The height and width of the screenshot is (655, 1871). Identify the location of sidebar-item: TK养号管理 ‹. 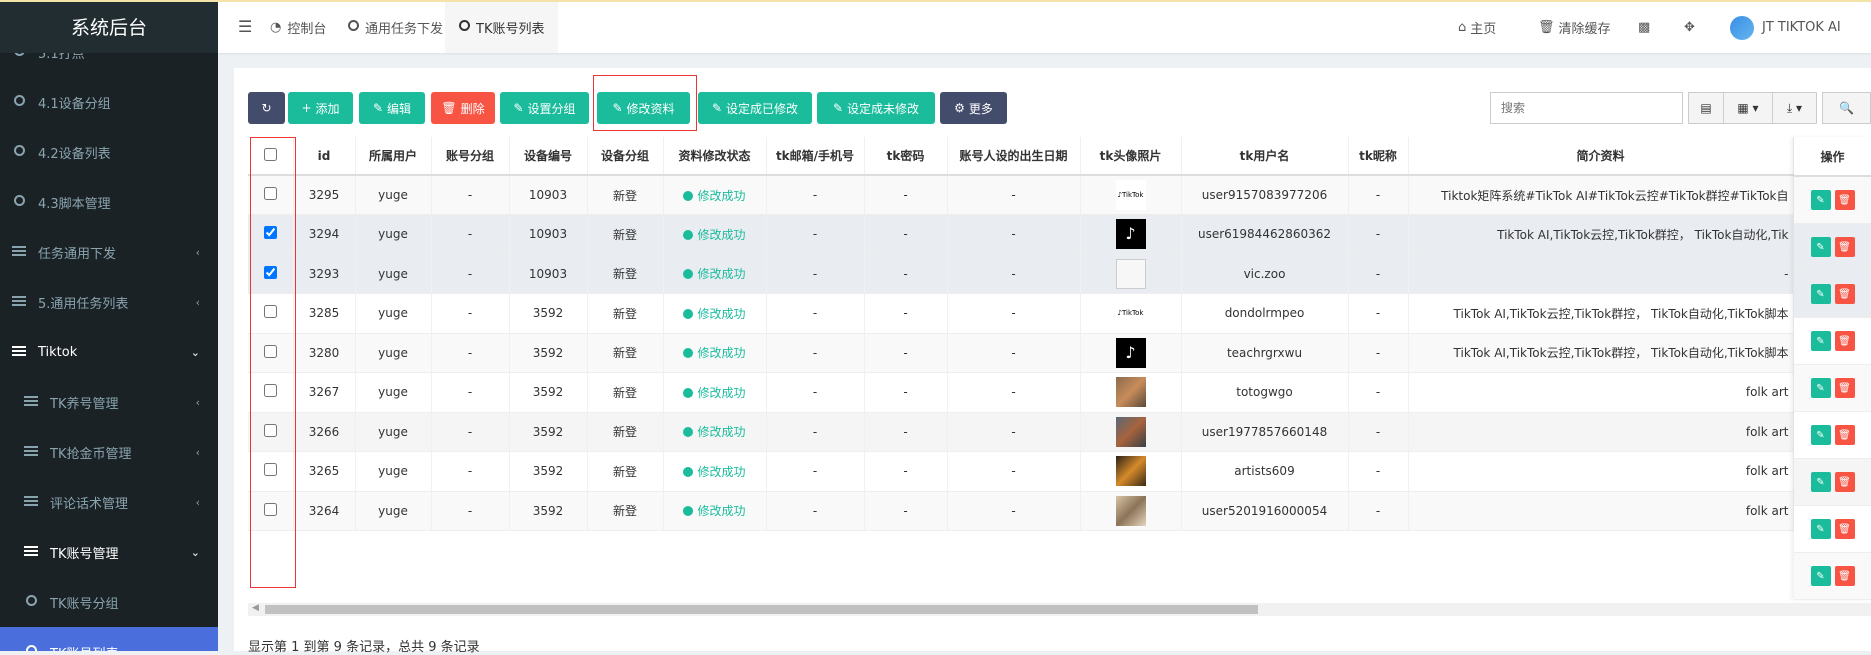
(109, 402).